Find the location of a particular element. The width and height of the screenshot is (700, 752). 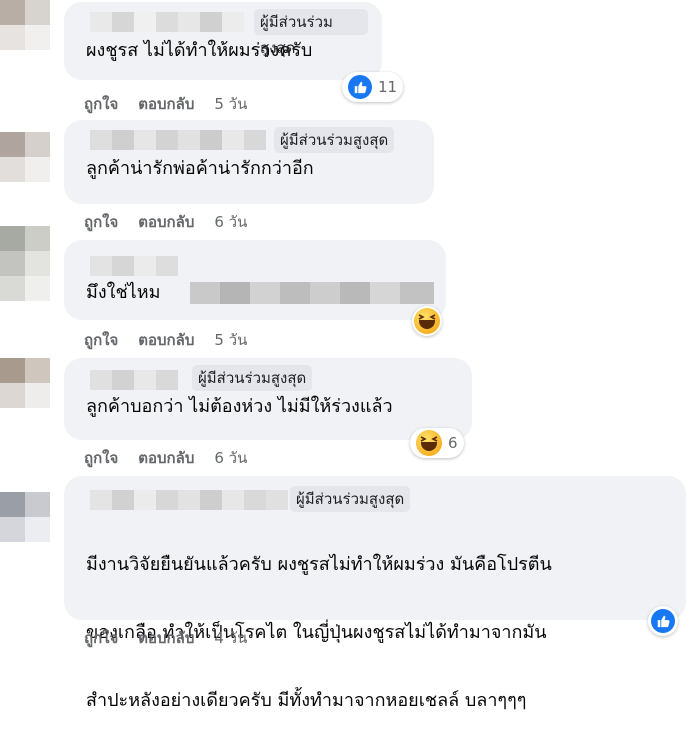

comment-text: ผงชูรส ไม่ได้ทำให้ผมร่วงครับ is located at coordinates (199, 50).